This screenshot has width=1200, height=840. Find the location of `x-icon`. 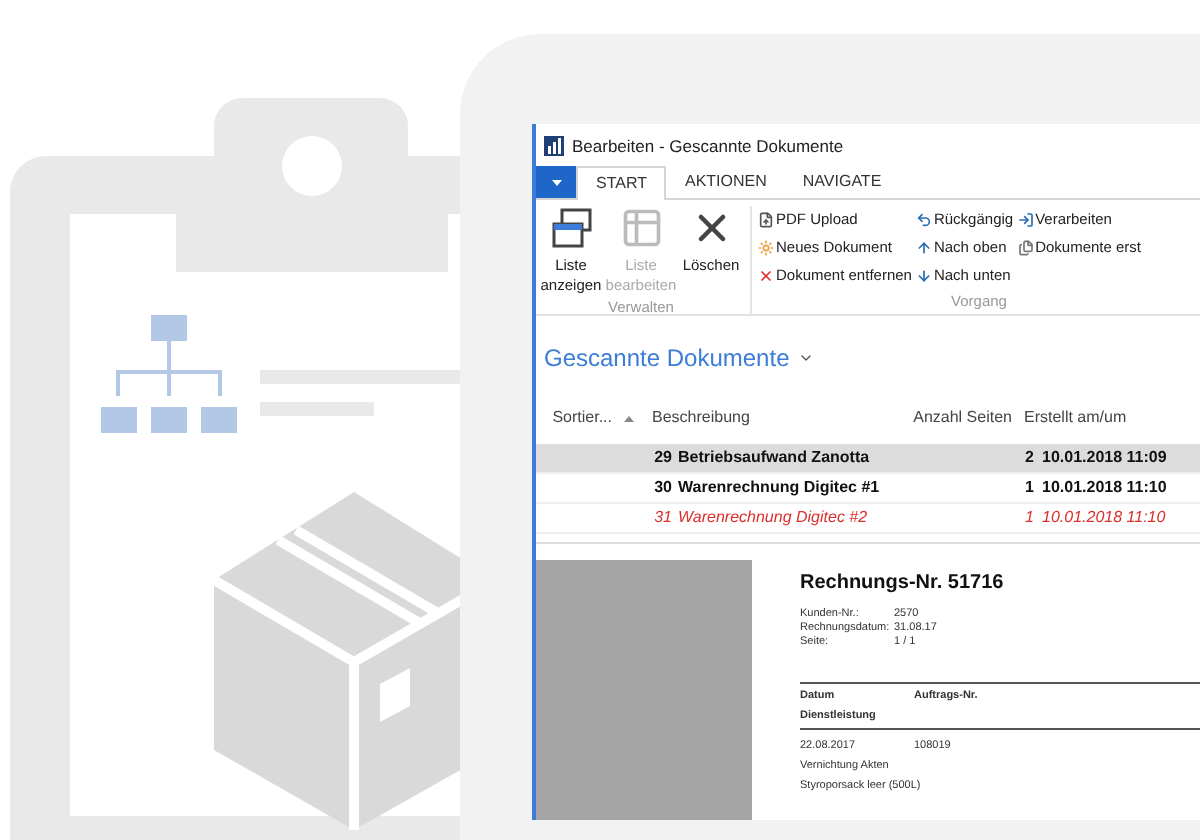

x-icon is located at coordinates (766, 276).